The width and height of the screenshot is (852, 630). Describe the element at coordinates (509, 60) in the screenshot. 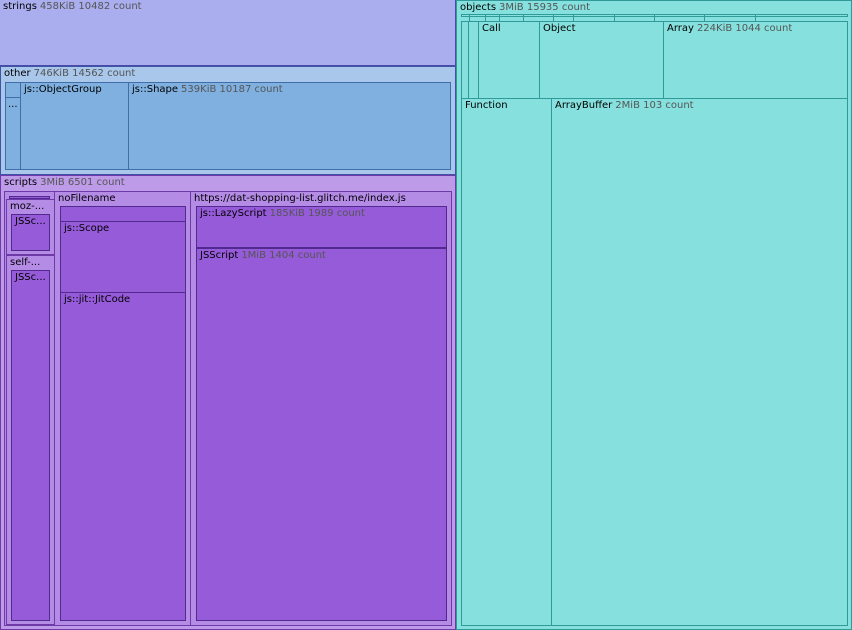

I see `treemap-node-call: Call` at that location.